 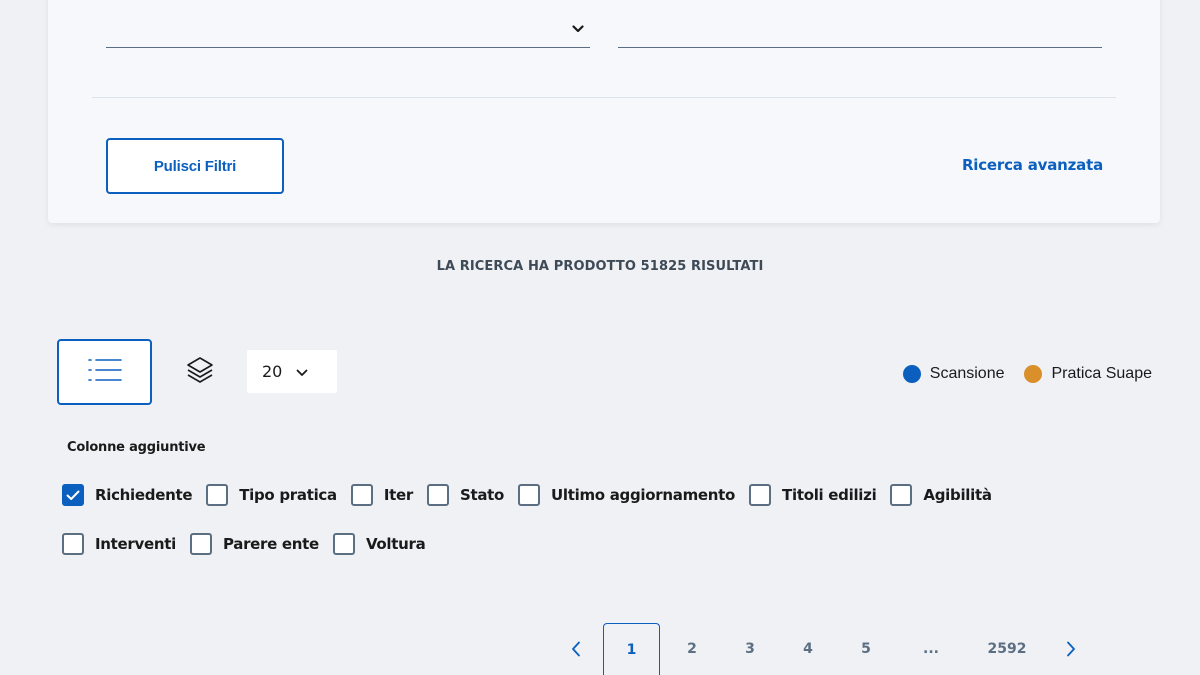 What do you see at coordinates (348, 28) in the screenshot?
I see `filter-select` at bounding box center [348, 28].